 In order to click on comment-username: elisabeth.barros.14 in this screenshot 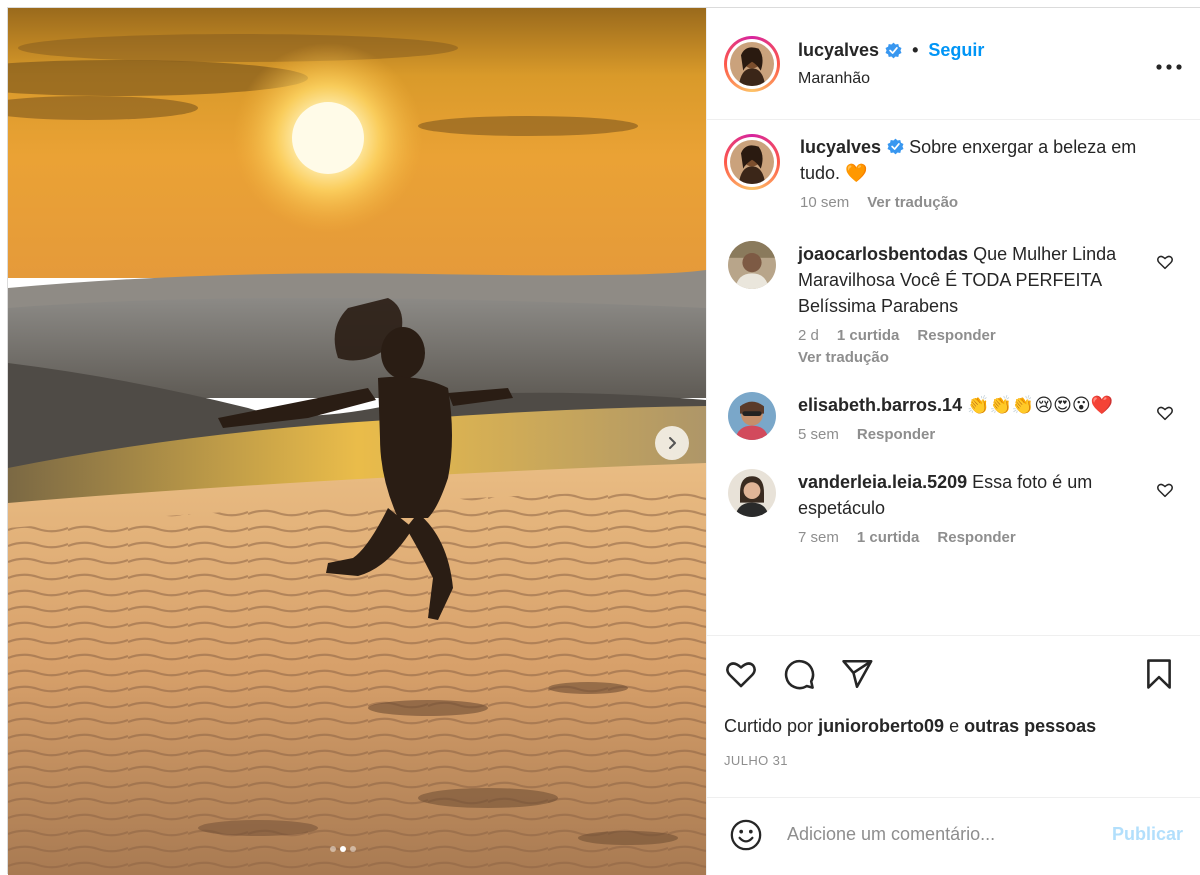, I will do `click(880, 405)`.